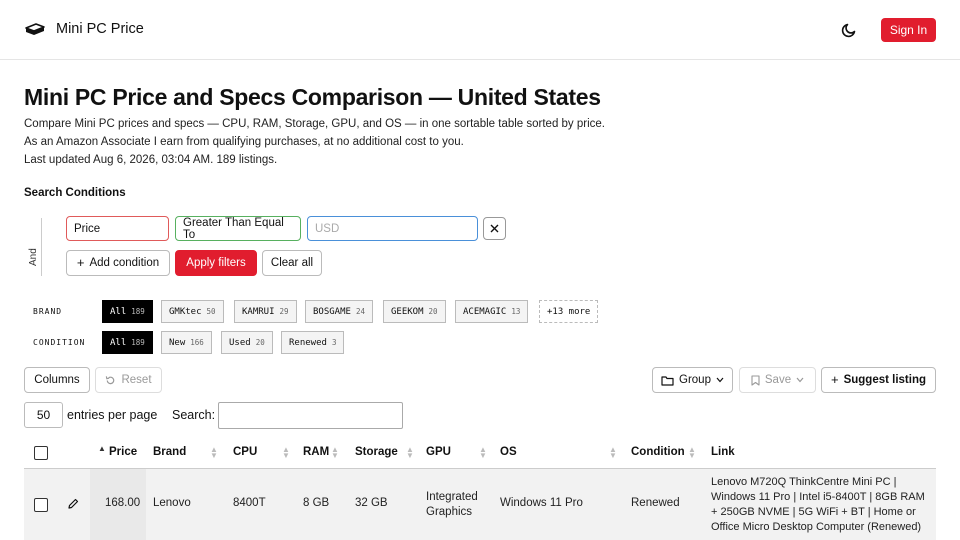 The image size is (960, 540). Describe the element at coordinates (127, 342) in the screenshot. I see `condition-chip-all: All 189` at that location.